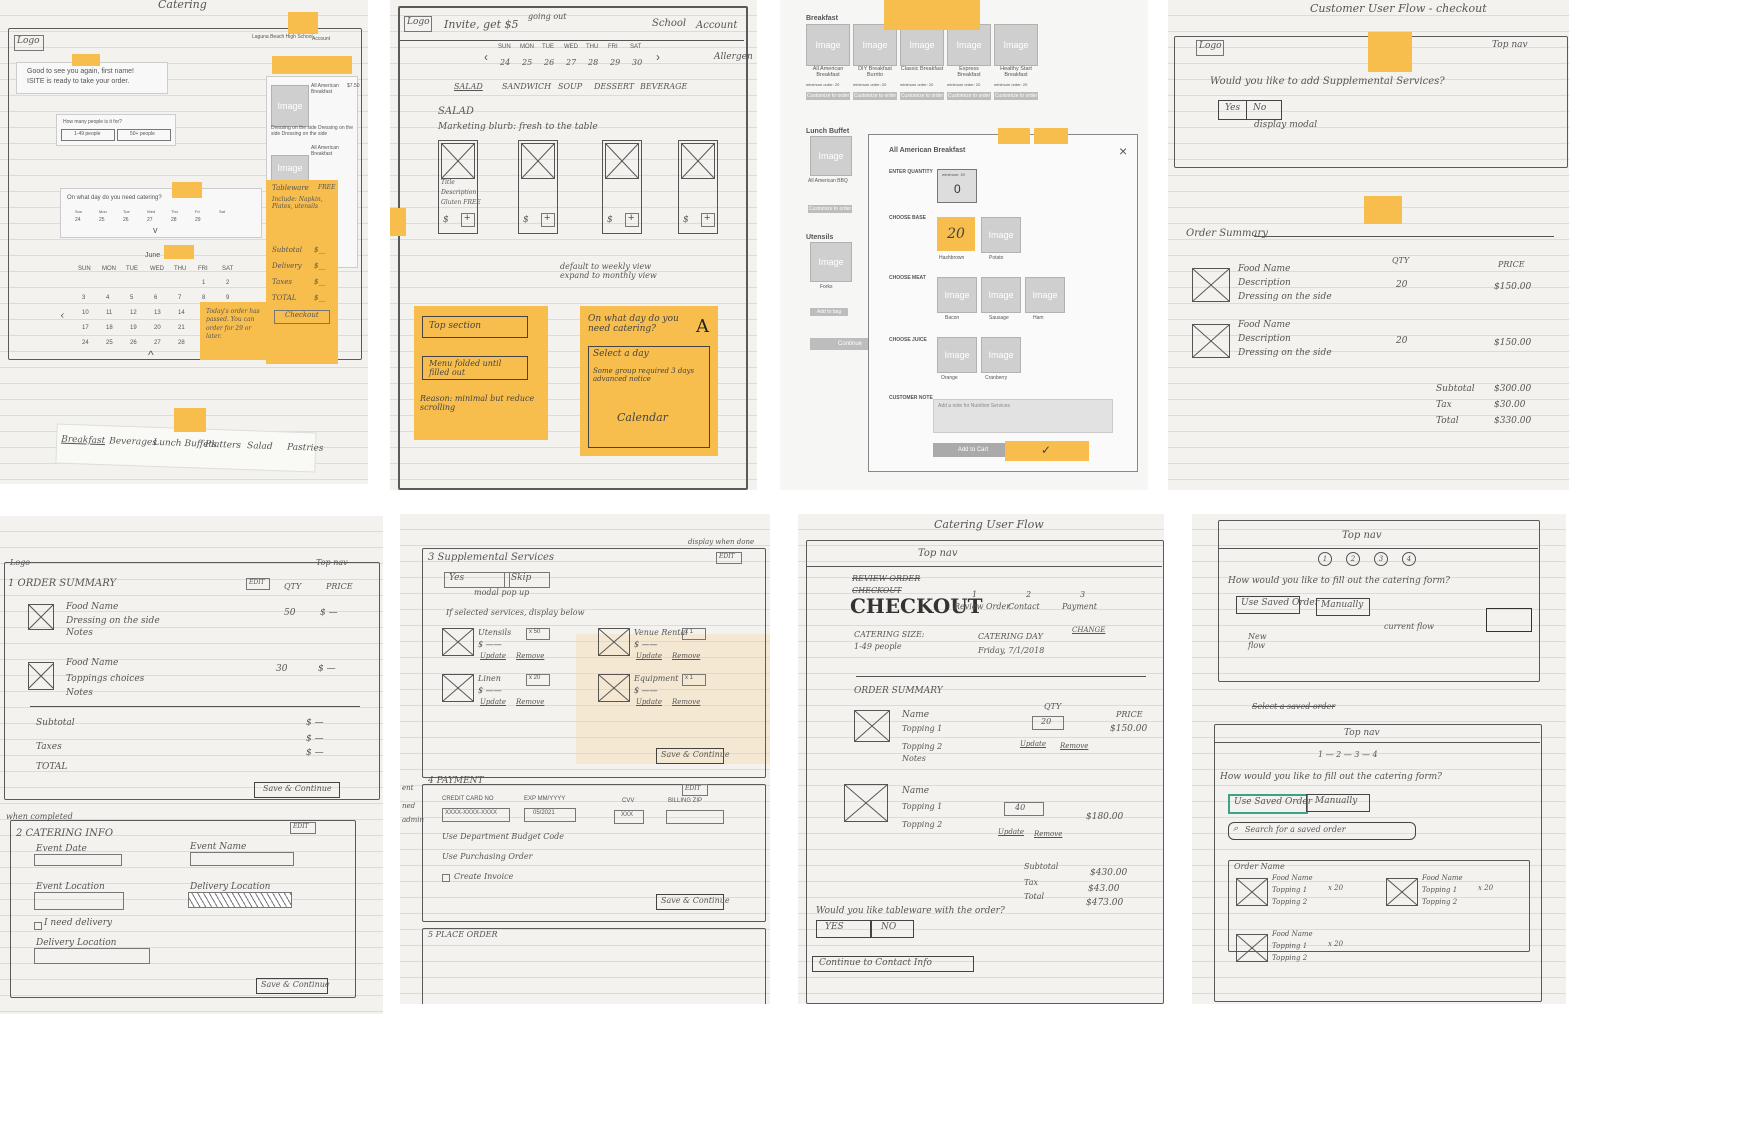 This screenshot has height=1134, width=1754. What do you see at coordinates (107, 298) in the screenshot?
I see `calendar-date: 4` at bounding box center [107, 298].